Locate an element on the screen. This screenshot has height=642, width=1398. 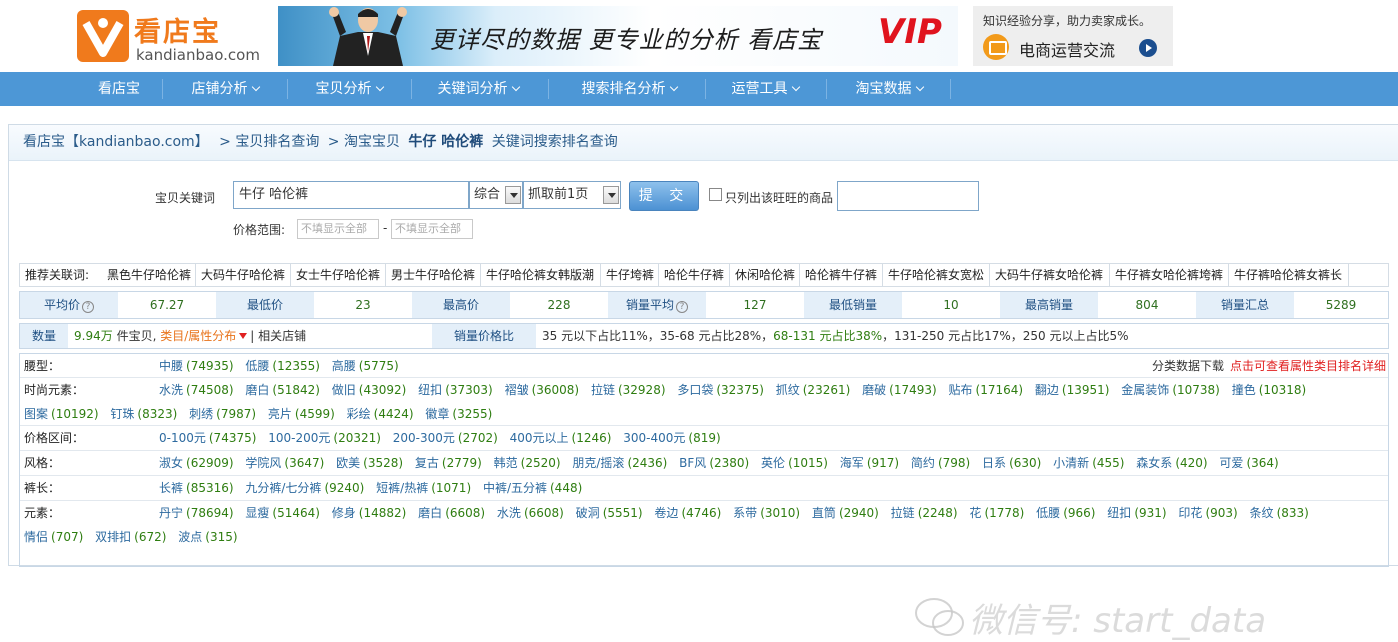
attribute-value-link: 破洞 (5551) is located at coordinates (609, 513).